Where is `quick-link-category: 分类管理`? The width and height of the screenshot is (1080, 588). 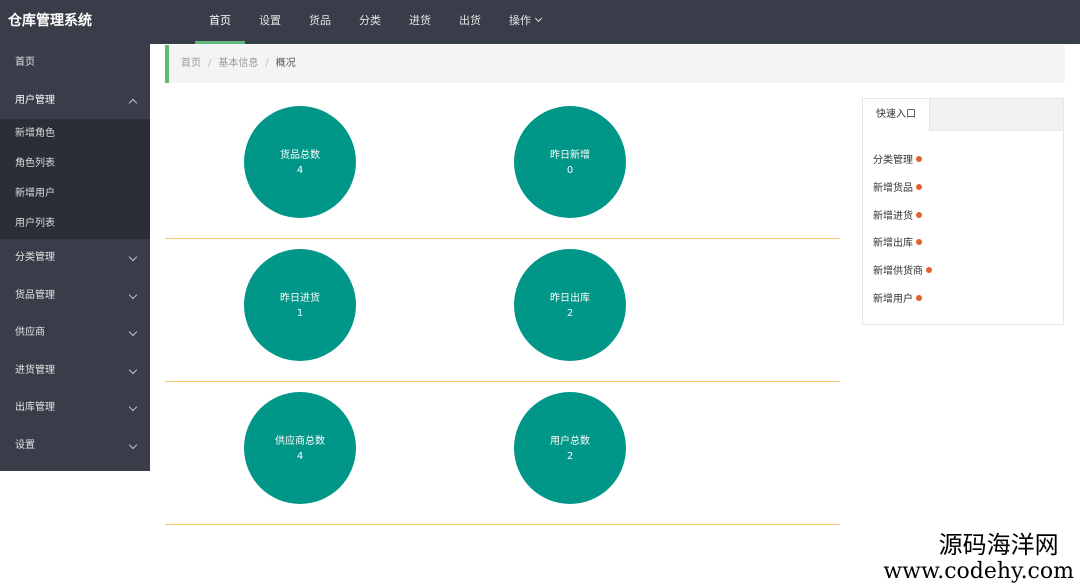
quick-link-category: 分类管理 is located at coordinates (963, 161).